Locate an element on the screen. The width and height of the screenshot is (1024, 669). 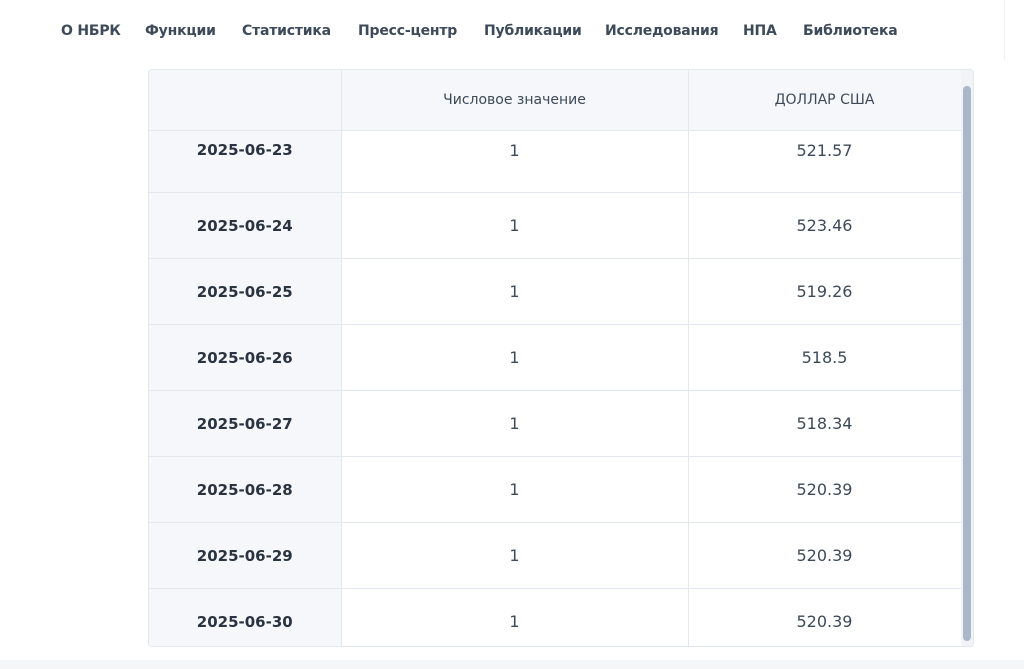
row-date: 2025-06-26 is located at coordinates (245, 357).